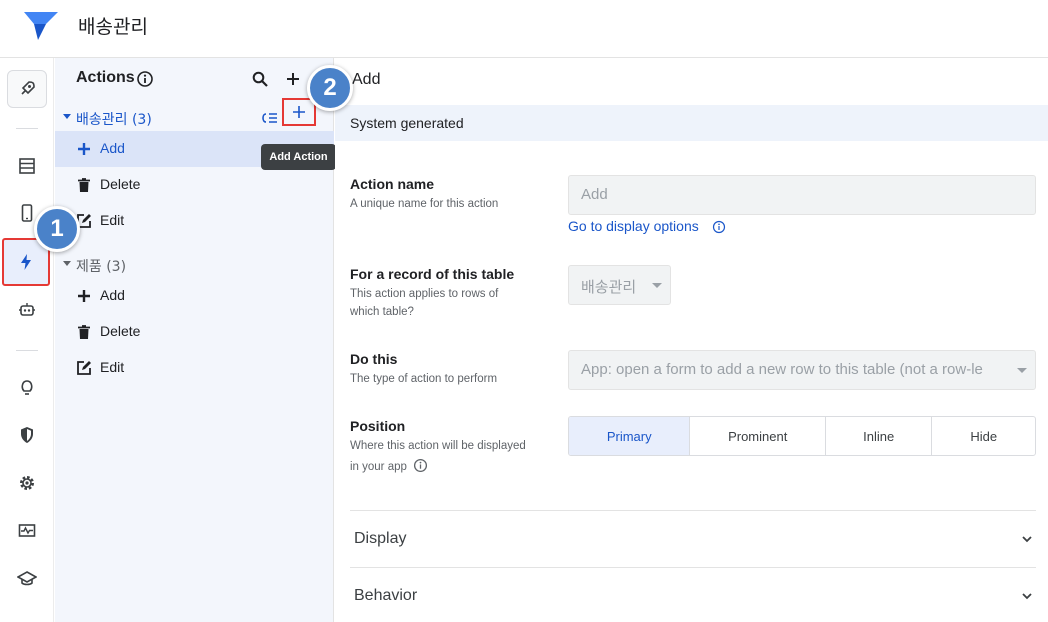 The width and height of the screenshot is (1048, 622). What do you see at coordinates (194, 266) in the screenshot?
I see `group-header: 제품 (3)` at bounding box center [194, 266].